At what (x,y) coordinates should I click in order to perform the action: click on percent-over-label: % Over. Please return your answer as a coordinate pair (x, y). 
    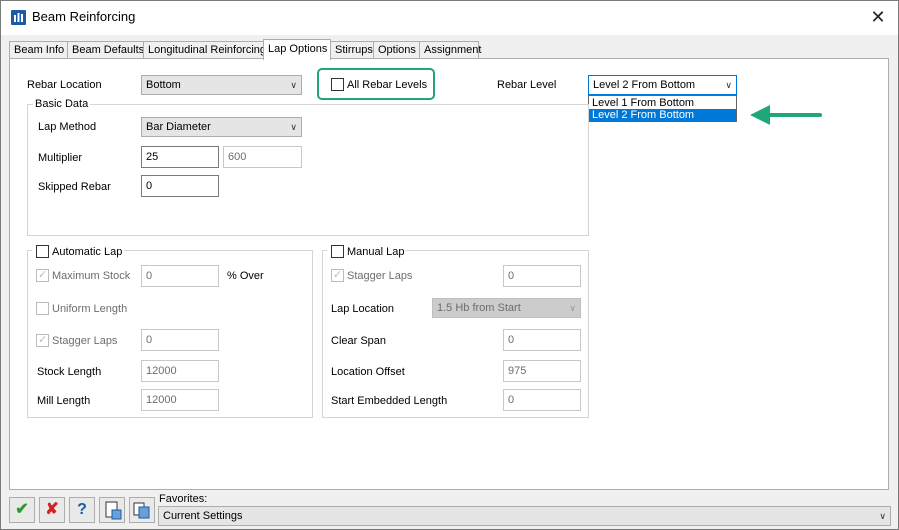
    Looking at the image, I should click on (245, 276).